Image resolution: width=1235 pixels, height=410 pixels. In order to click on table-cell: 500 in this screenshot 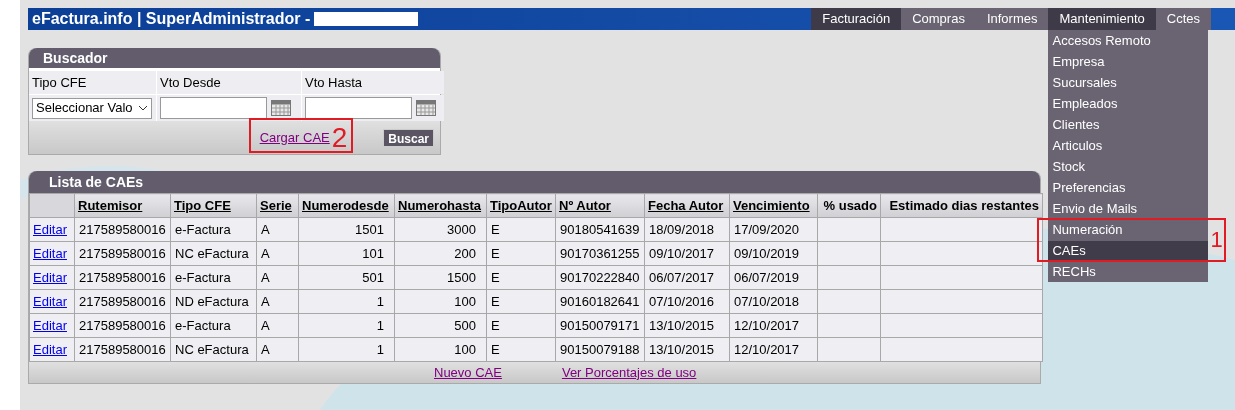, I will do `click(440, 325)`.